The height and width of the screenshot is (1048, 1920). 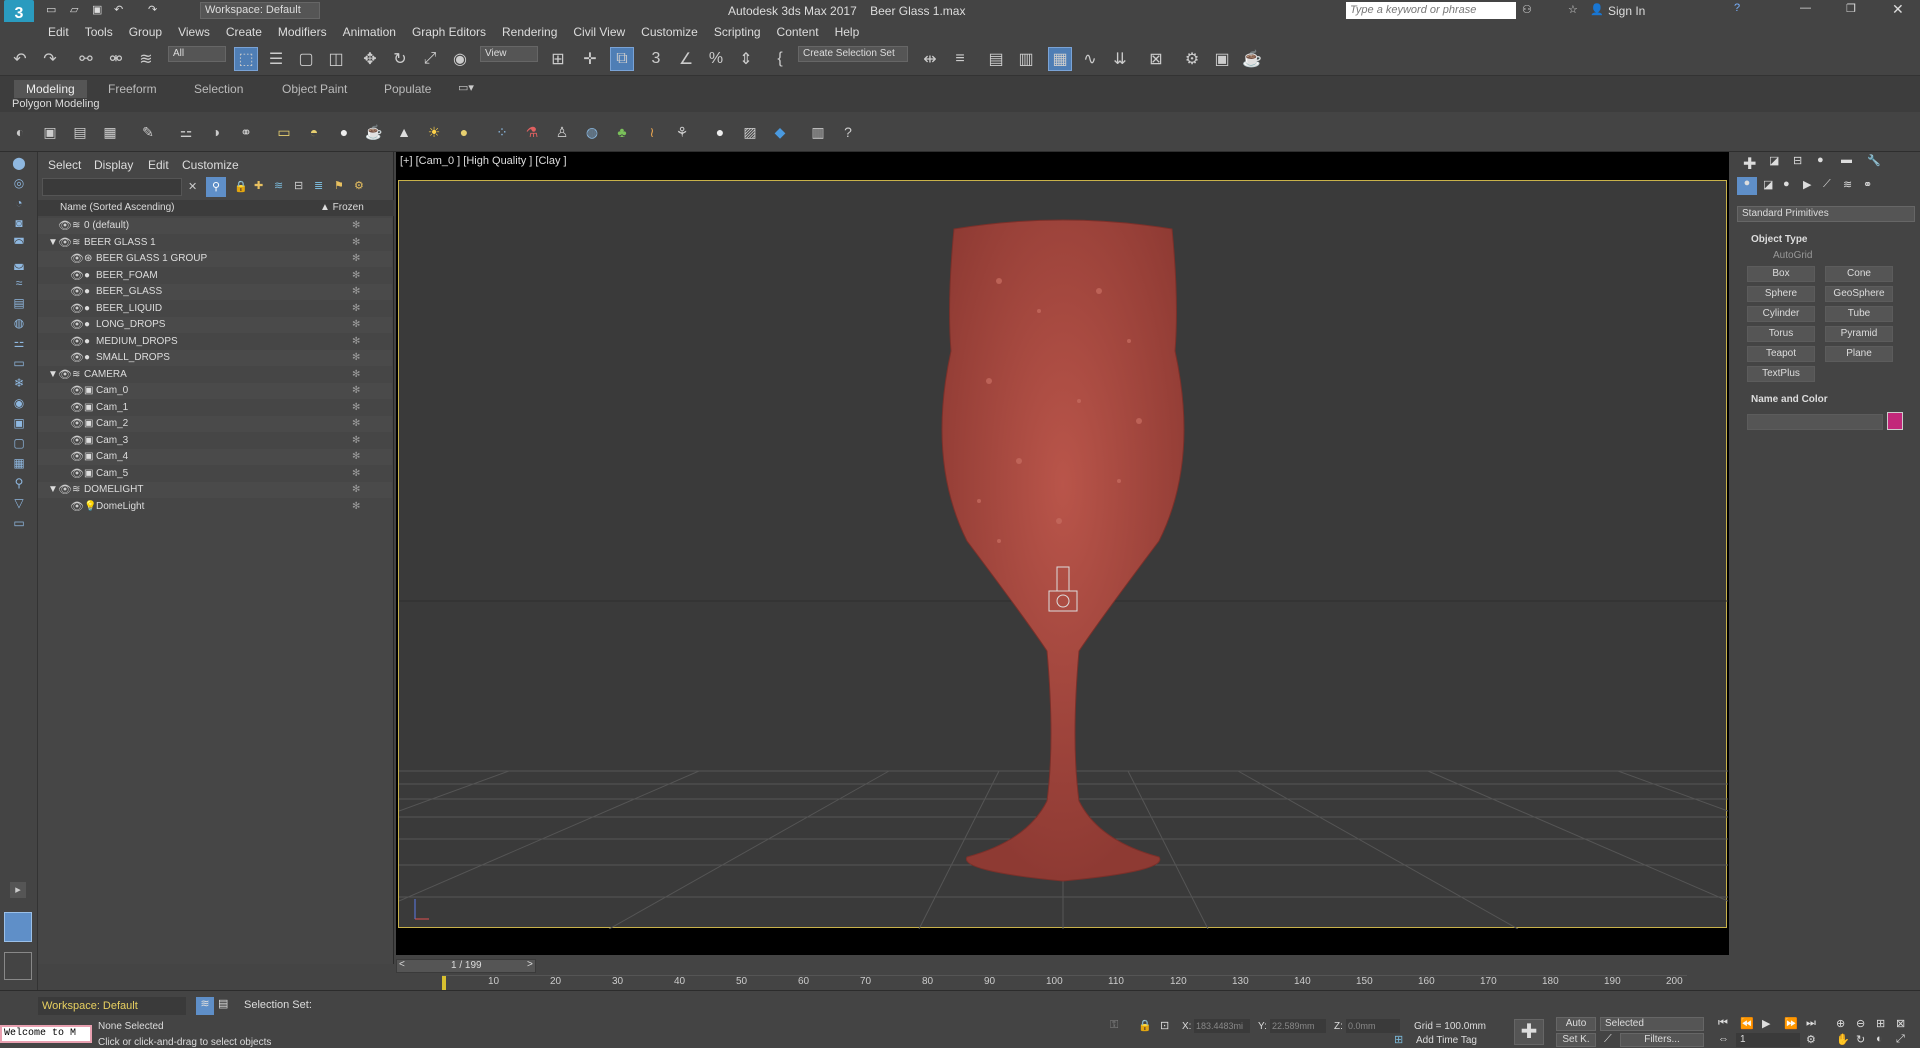 I want to click on render-frame-icon: ▨, so click(x=750, y=132).